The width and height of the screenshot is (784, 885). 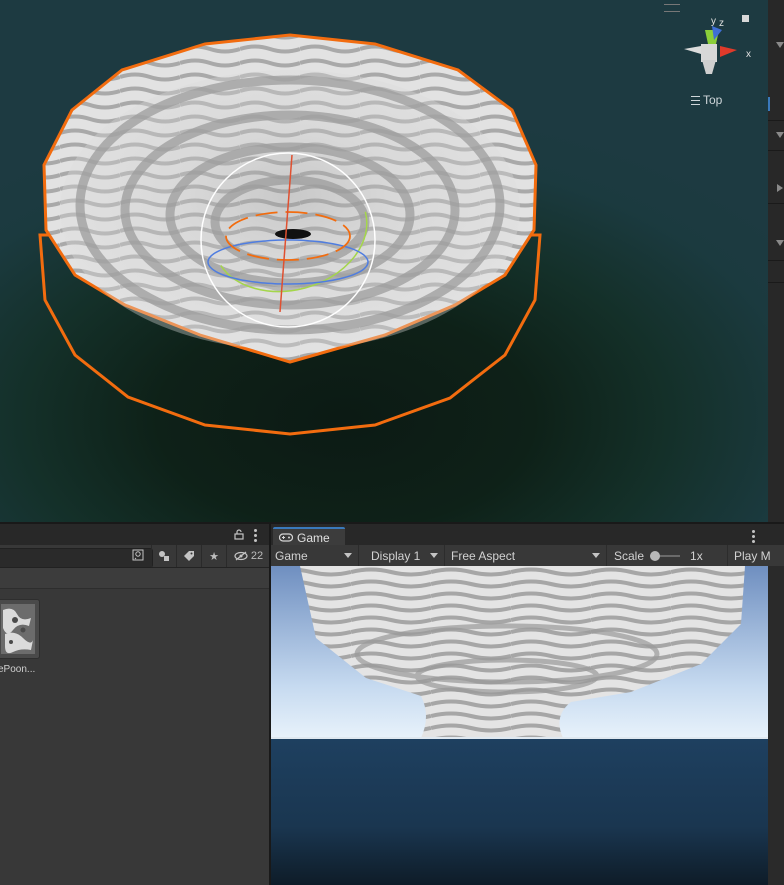 What do you see at coordinates (776, 261) in the screenshot?
I see `inspector-strip` at bounding box center [776, 261].